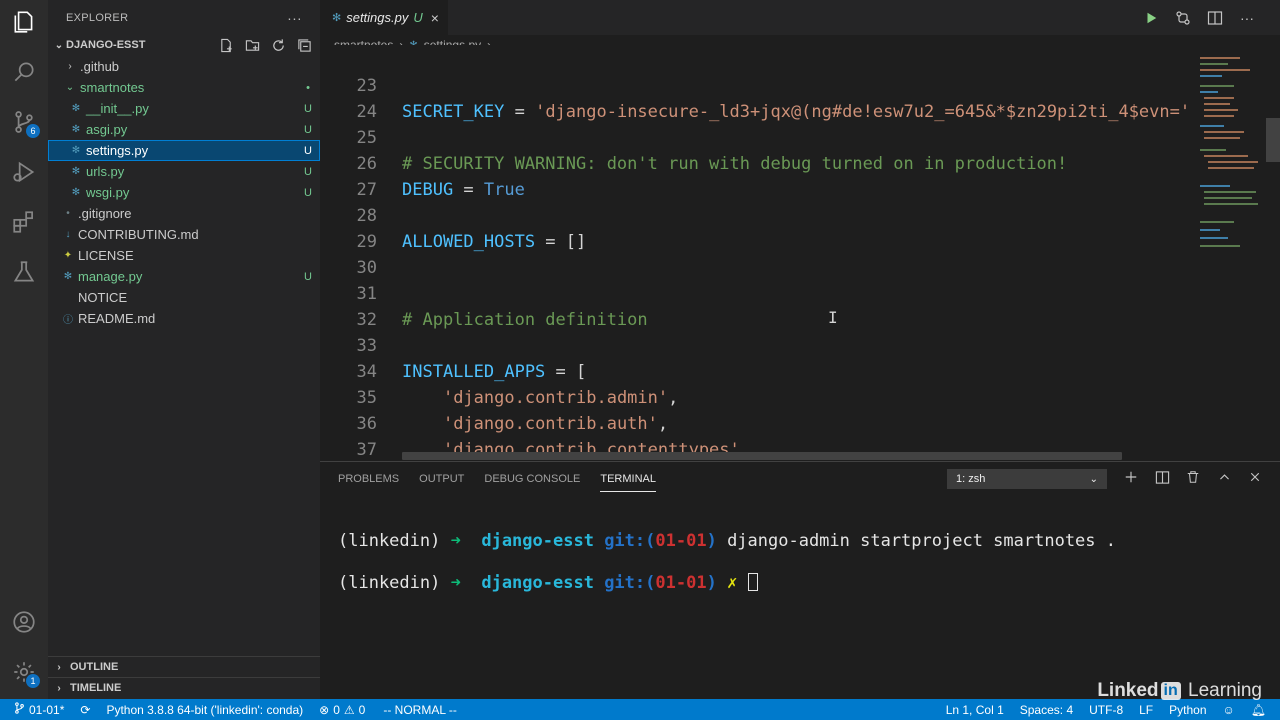 The width and height of the screenshot is (1280, 720). Describe the element at coordinates (68, 213) in the screenshot. I see `git-file-icon: •` at that location.